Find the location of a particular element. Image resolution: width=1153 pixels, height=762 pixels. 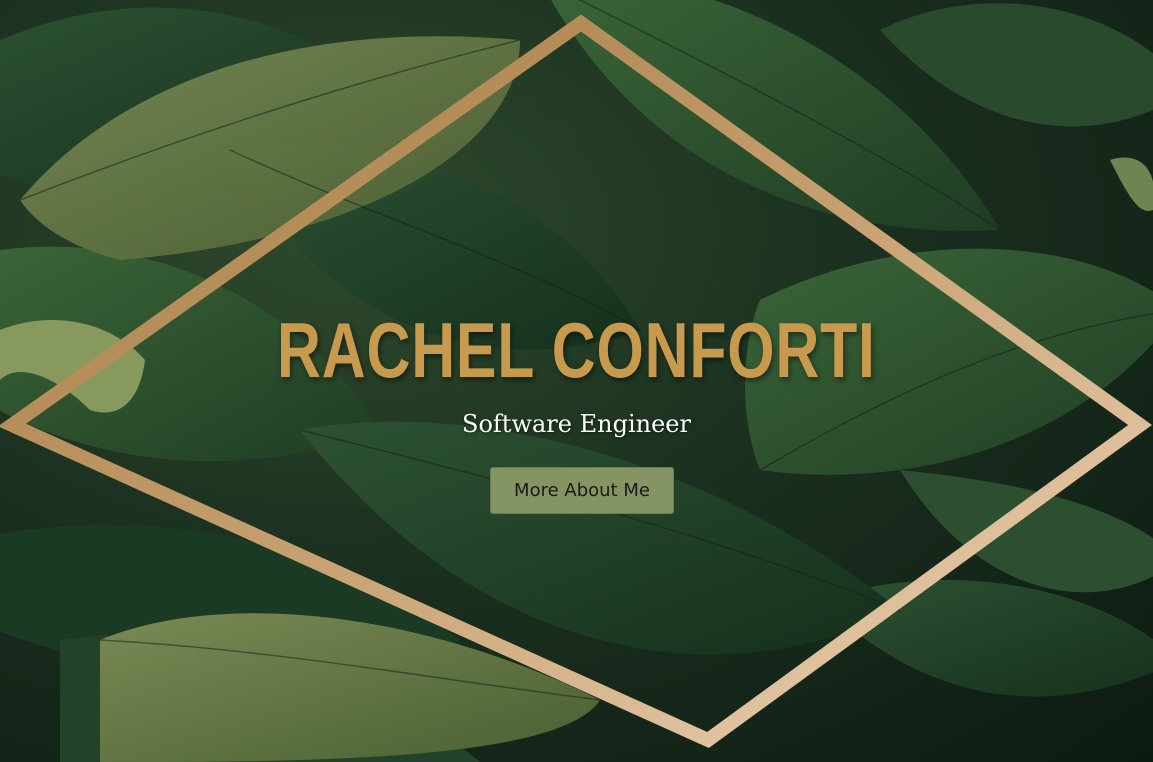

more-about-me-button: More About Me is located at coordinates (582, 490).